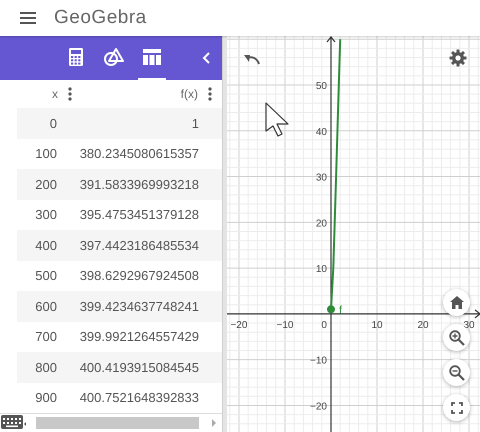  Describe the element at coordinates (114, 57) in the screenshot. I see `shapes-icon` at that location.